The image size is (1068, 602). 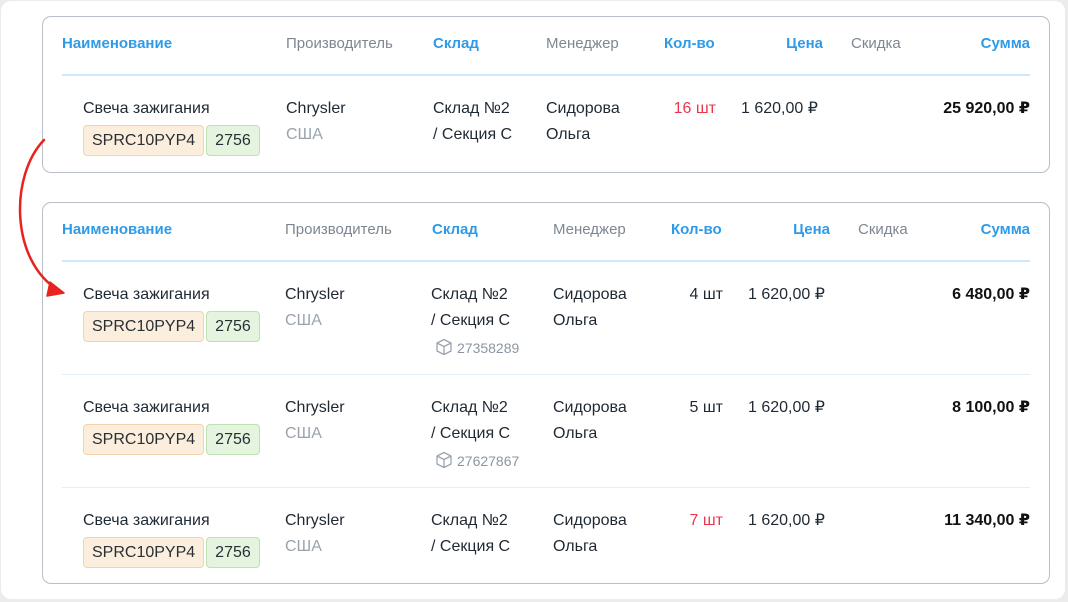 What do you see at coordinates (706, 294) in the screenshot?
I see `qty-cell: 4 шт` at bounding box center [706, 294].